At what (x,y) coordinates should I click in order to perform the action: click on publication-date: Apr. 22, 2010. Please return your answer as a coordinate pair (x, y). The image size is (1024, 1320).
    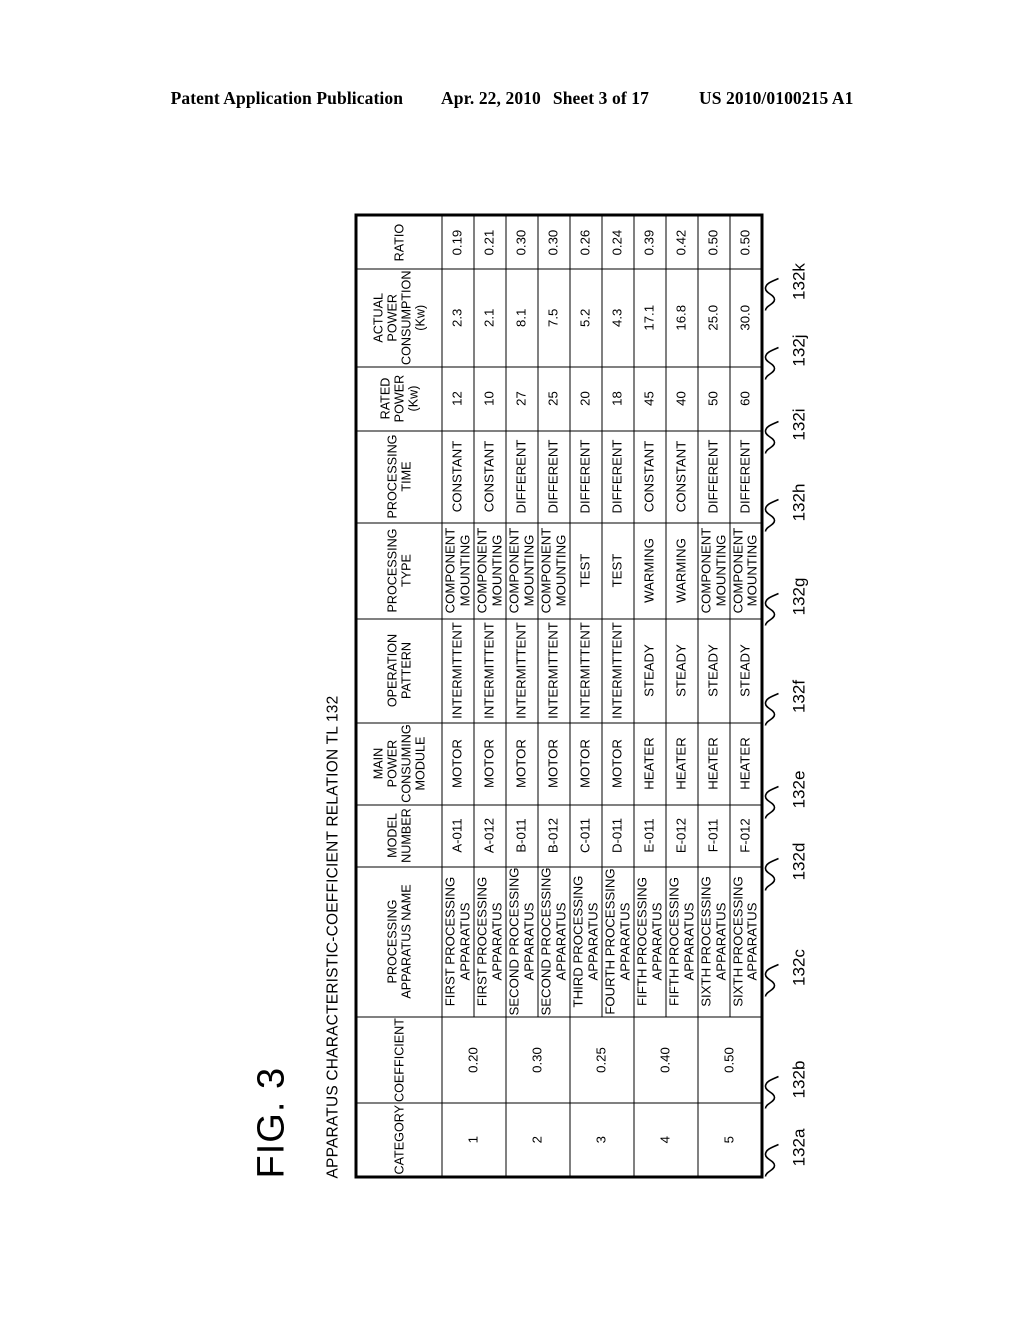
    Looking at the image, I should click on (491, 98).